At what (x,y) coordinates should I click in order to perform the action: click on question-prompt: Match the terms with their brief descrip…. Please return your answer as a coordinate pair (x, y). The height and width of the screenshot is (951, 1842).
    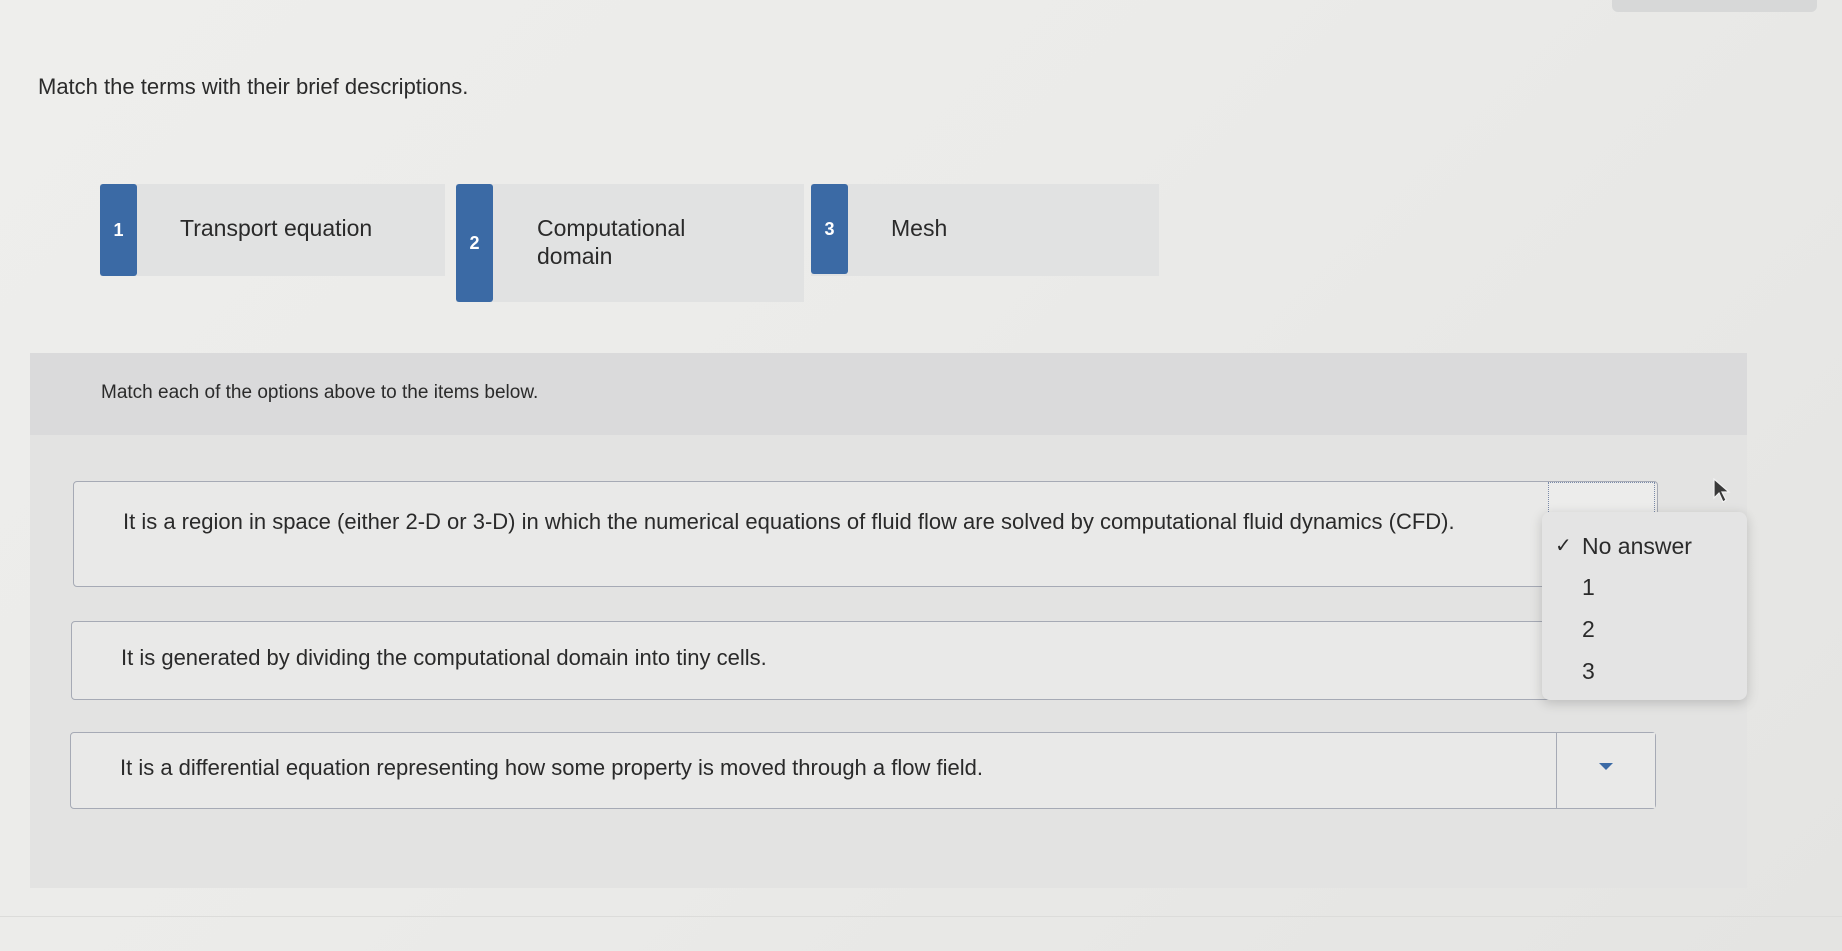
    Looking at the image, I should click on (253, 86).